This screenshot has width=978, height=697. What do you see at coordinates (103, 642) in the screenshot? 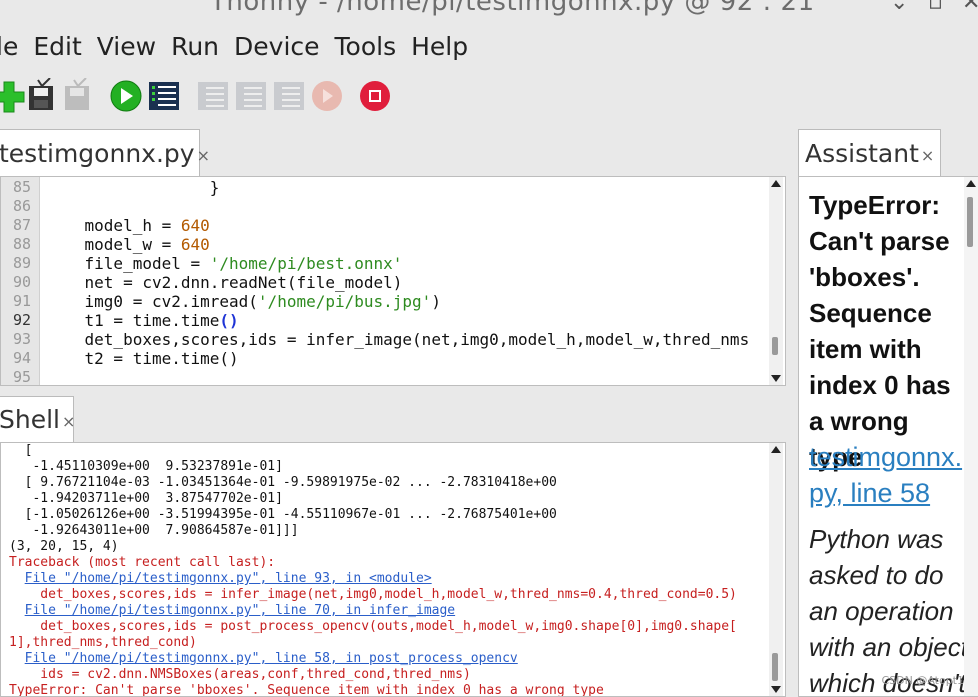
I see `shell-line: 1],thred_nms,thred_cond)` at bounding box center [103, 642].